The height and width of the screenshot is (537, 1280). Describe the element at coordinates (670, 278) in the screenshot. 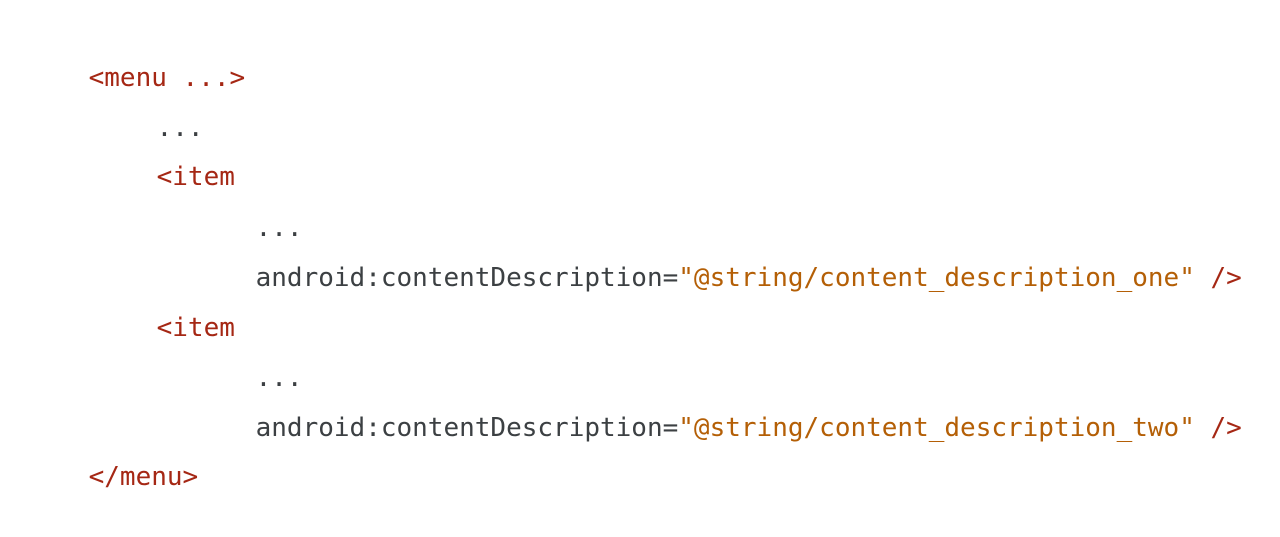

I see `item-one-equals-sign: =` at that location.